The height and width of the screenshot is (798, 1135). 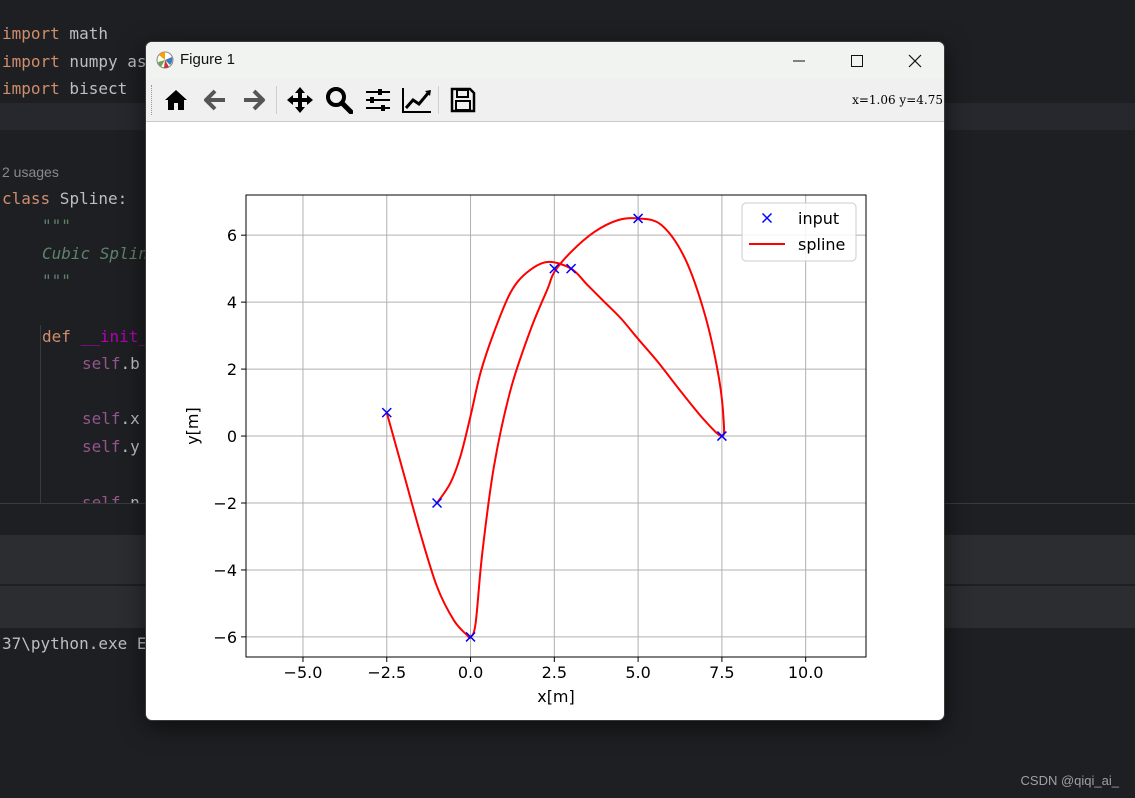 I want to click on close-button, so click(x=915, y=60).